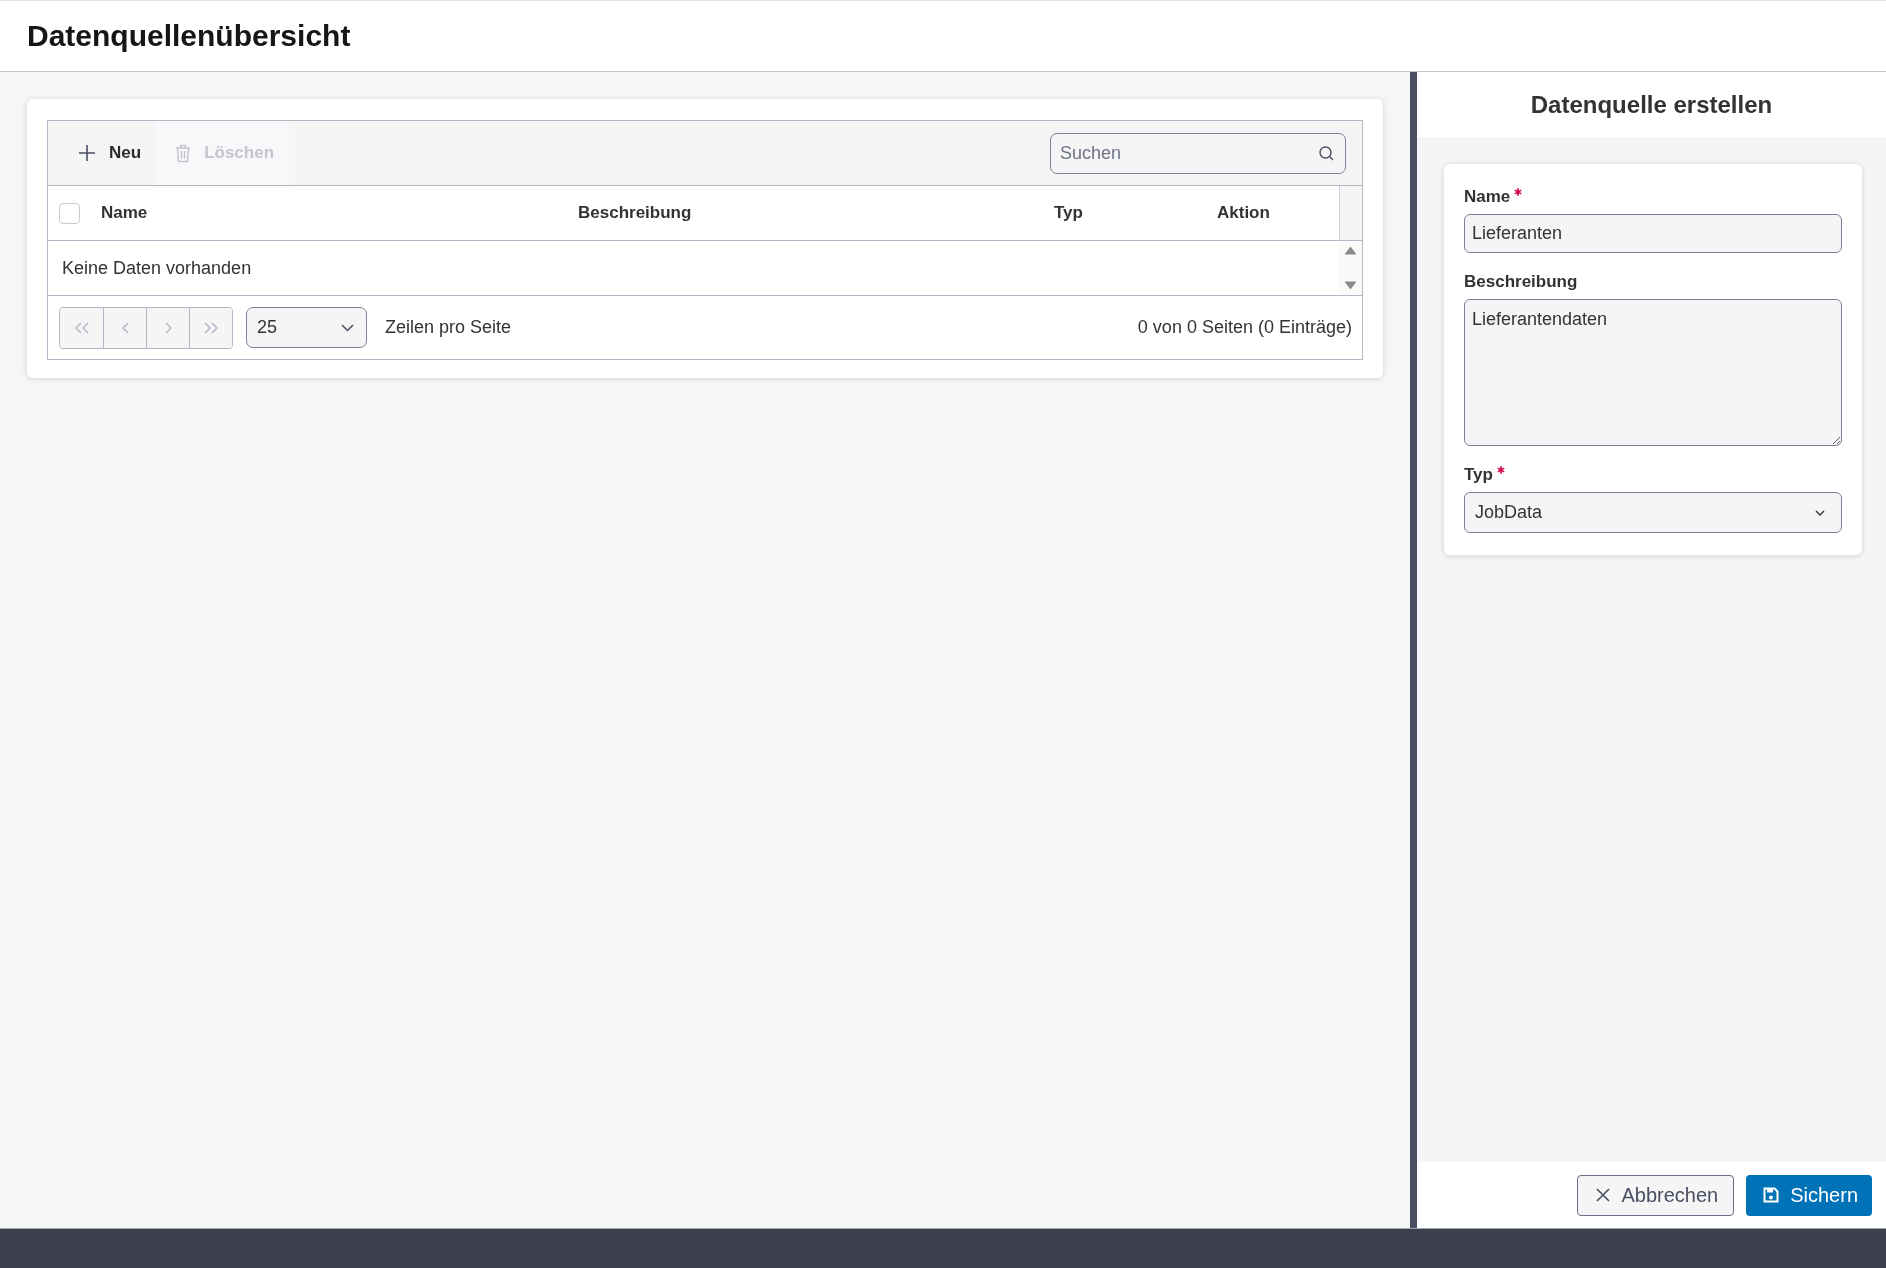 Image resolution: width=1886 pixels, height=1268 pixels. I want to click on close-icon, so click(1603, 1195).